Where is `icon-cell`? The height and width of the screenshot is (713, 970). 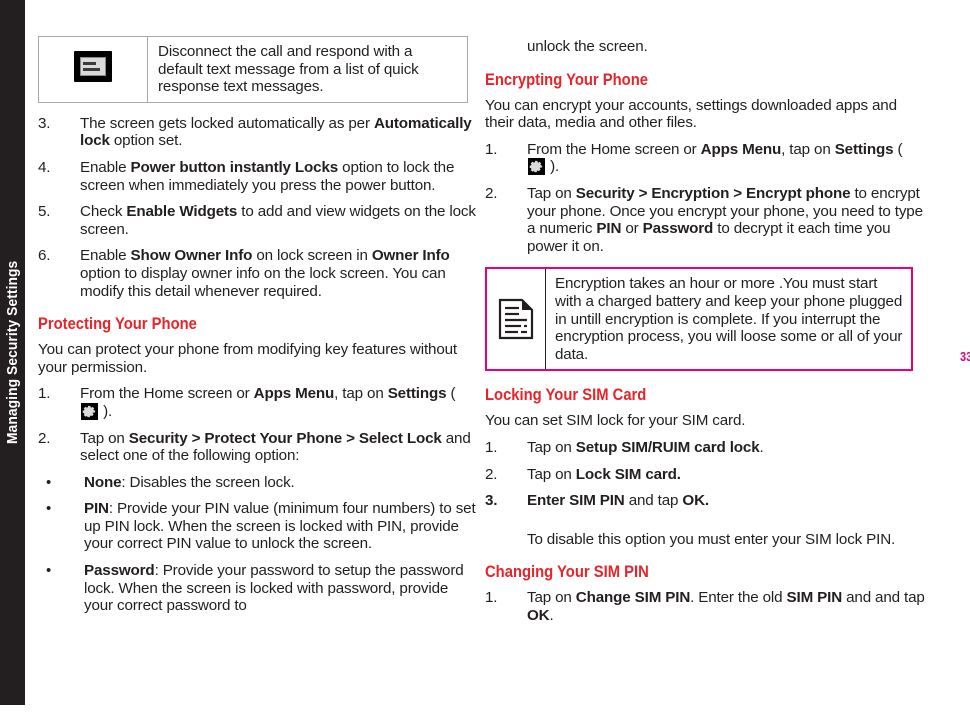 icon-cell is located at coordinates (93, 69).